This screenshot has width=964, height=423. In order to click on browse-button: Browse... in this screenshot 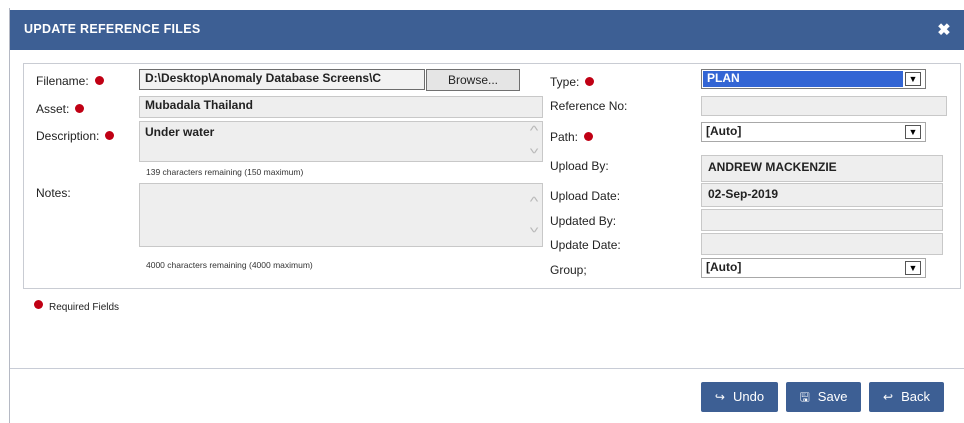, I will do `click(473, 80)`.